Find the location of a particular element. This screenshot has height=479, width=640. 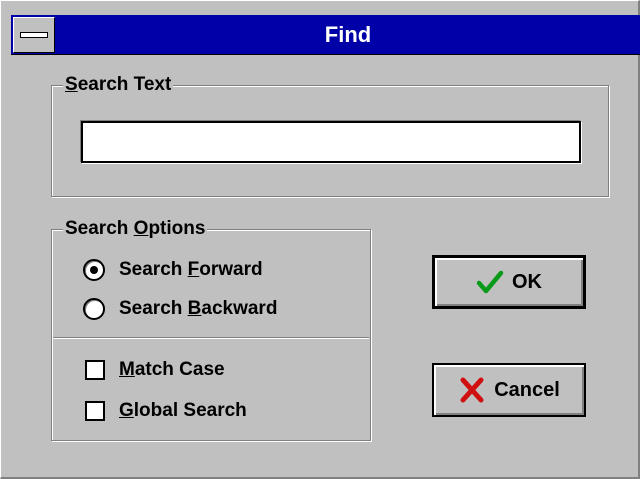

search-options-group-label: Search Options is located at coordinates (135, 229).